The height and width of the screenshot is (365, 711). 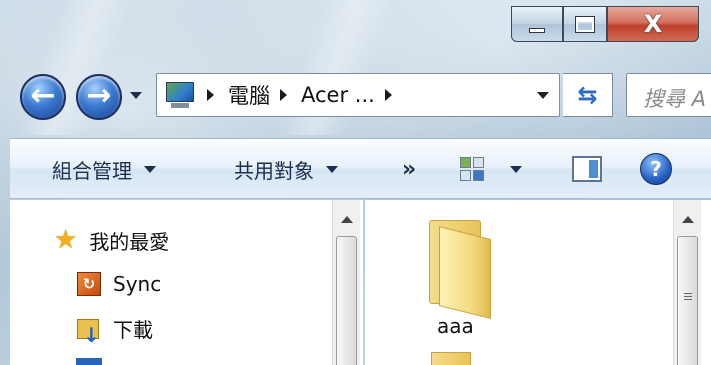 I want to click on content-scrollbar, so click(x=687, y=282).